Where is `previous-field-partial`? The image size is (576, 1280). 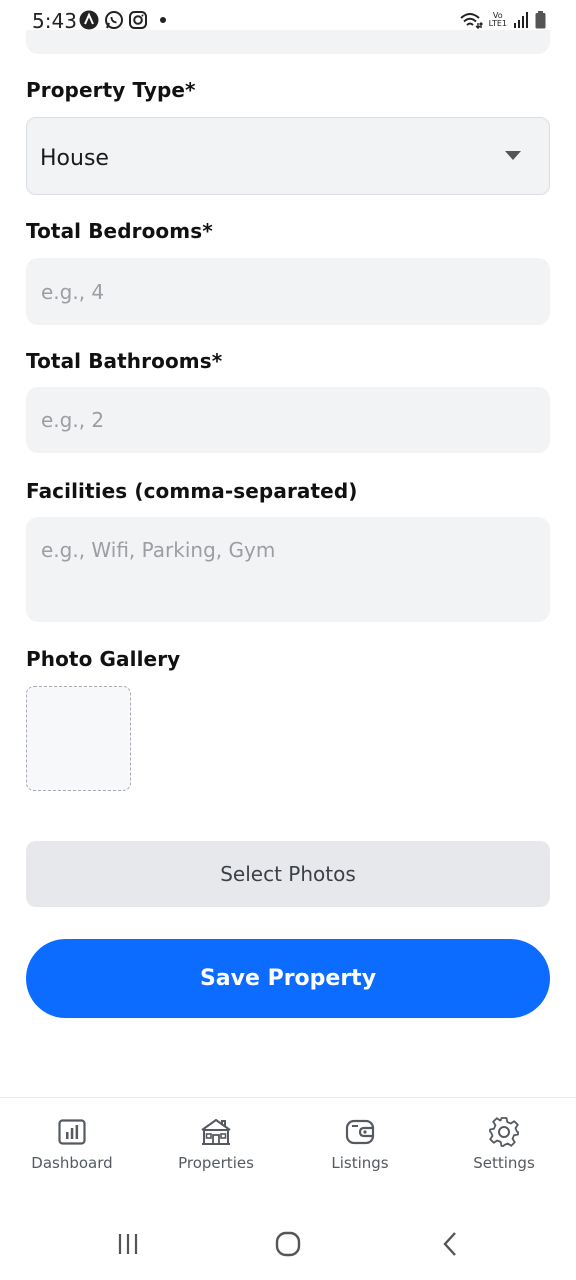
previous-field-partial is located at coordinates (288, 42).